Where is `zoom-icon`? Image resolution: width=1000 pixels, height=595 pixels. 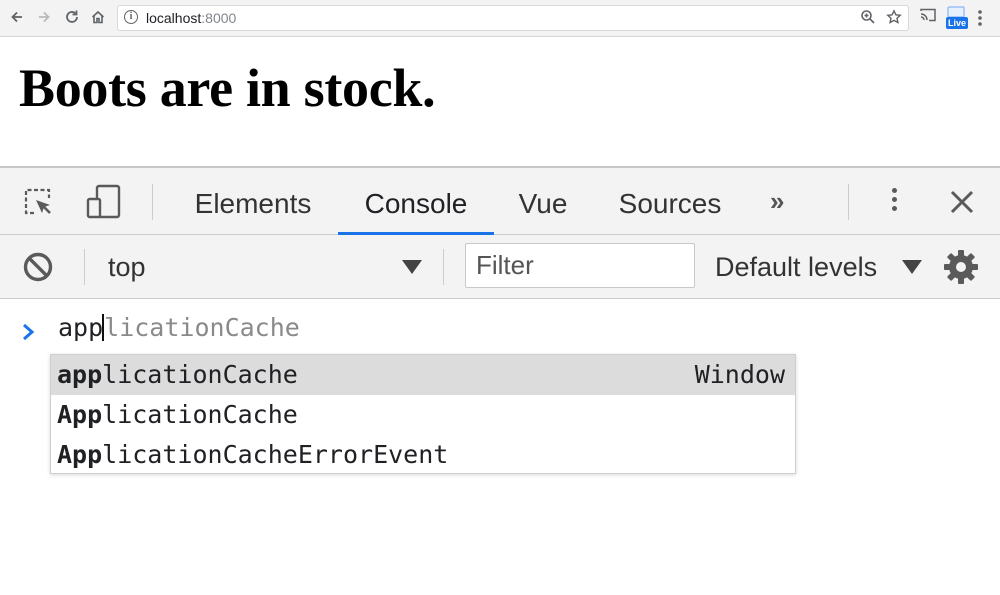
zoom-icon is located at coordinates (868, 19).